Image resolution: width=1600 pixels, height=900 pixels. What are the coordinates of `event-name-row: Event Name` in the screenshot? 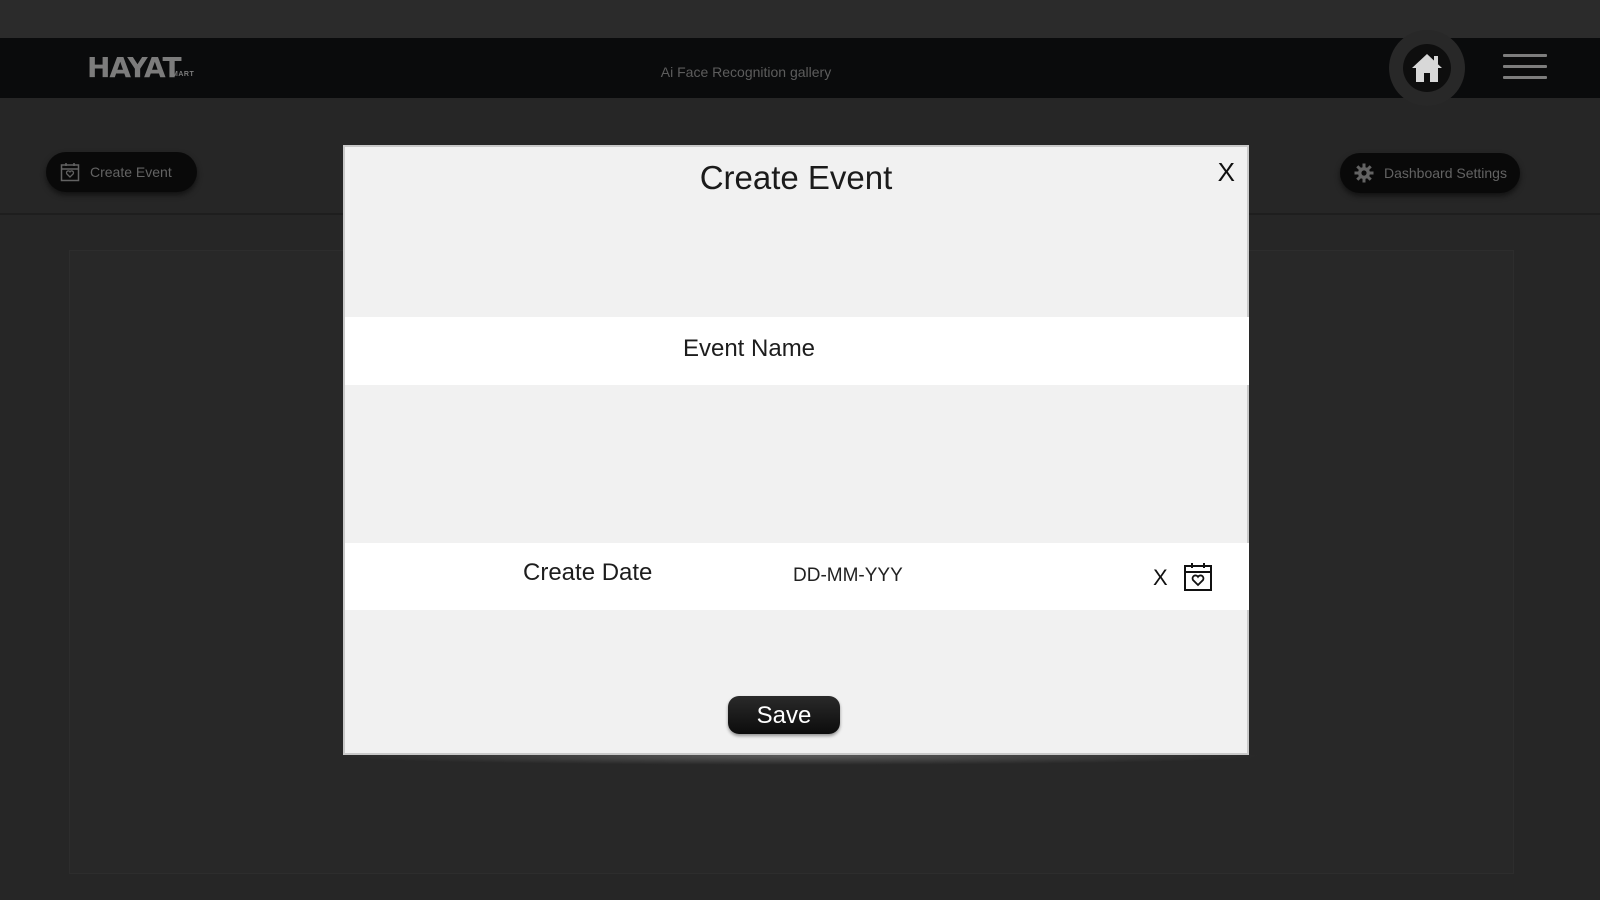 It's located at (797, 351).